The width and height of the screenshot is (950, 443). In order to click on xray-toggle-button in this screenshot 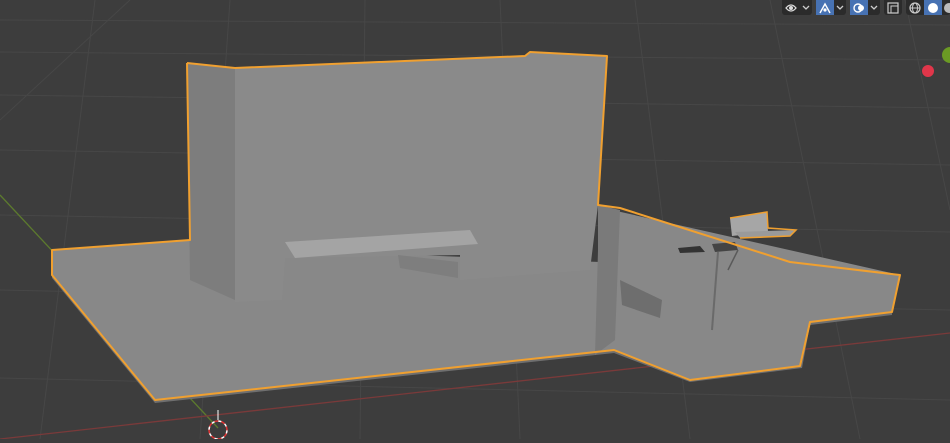, I will do `click(893, 7)`.